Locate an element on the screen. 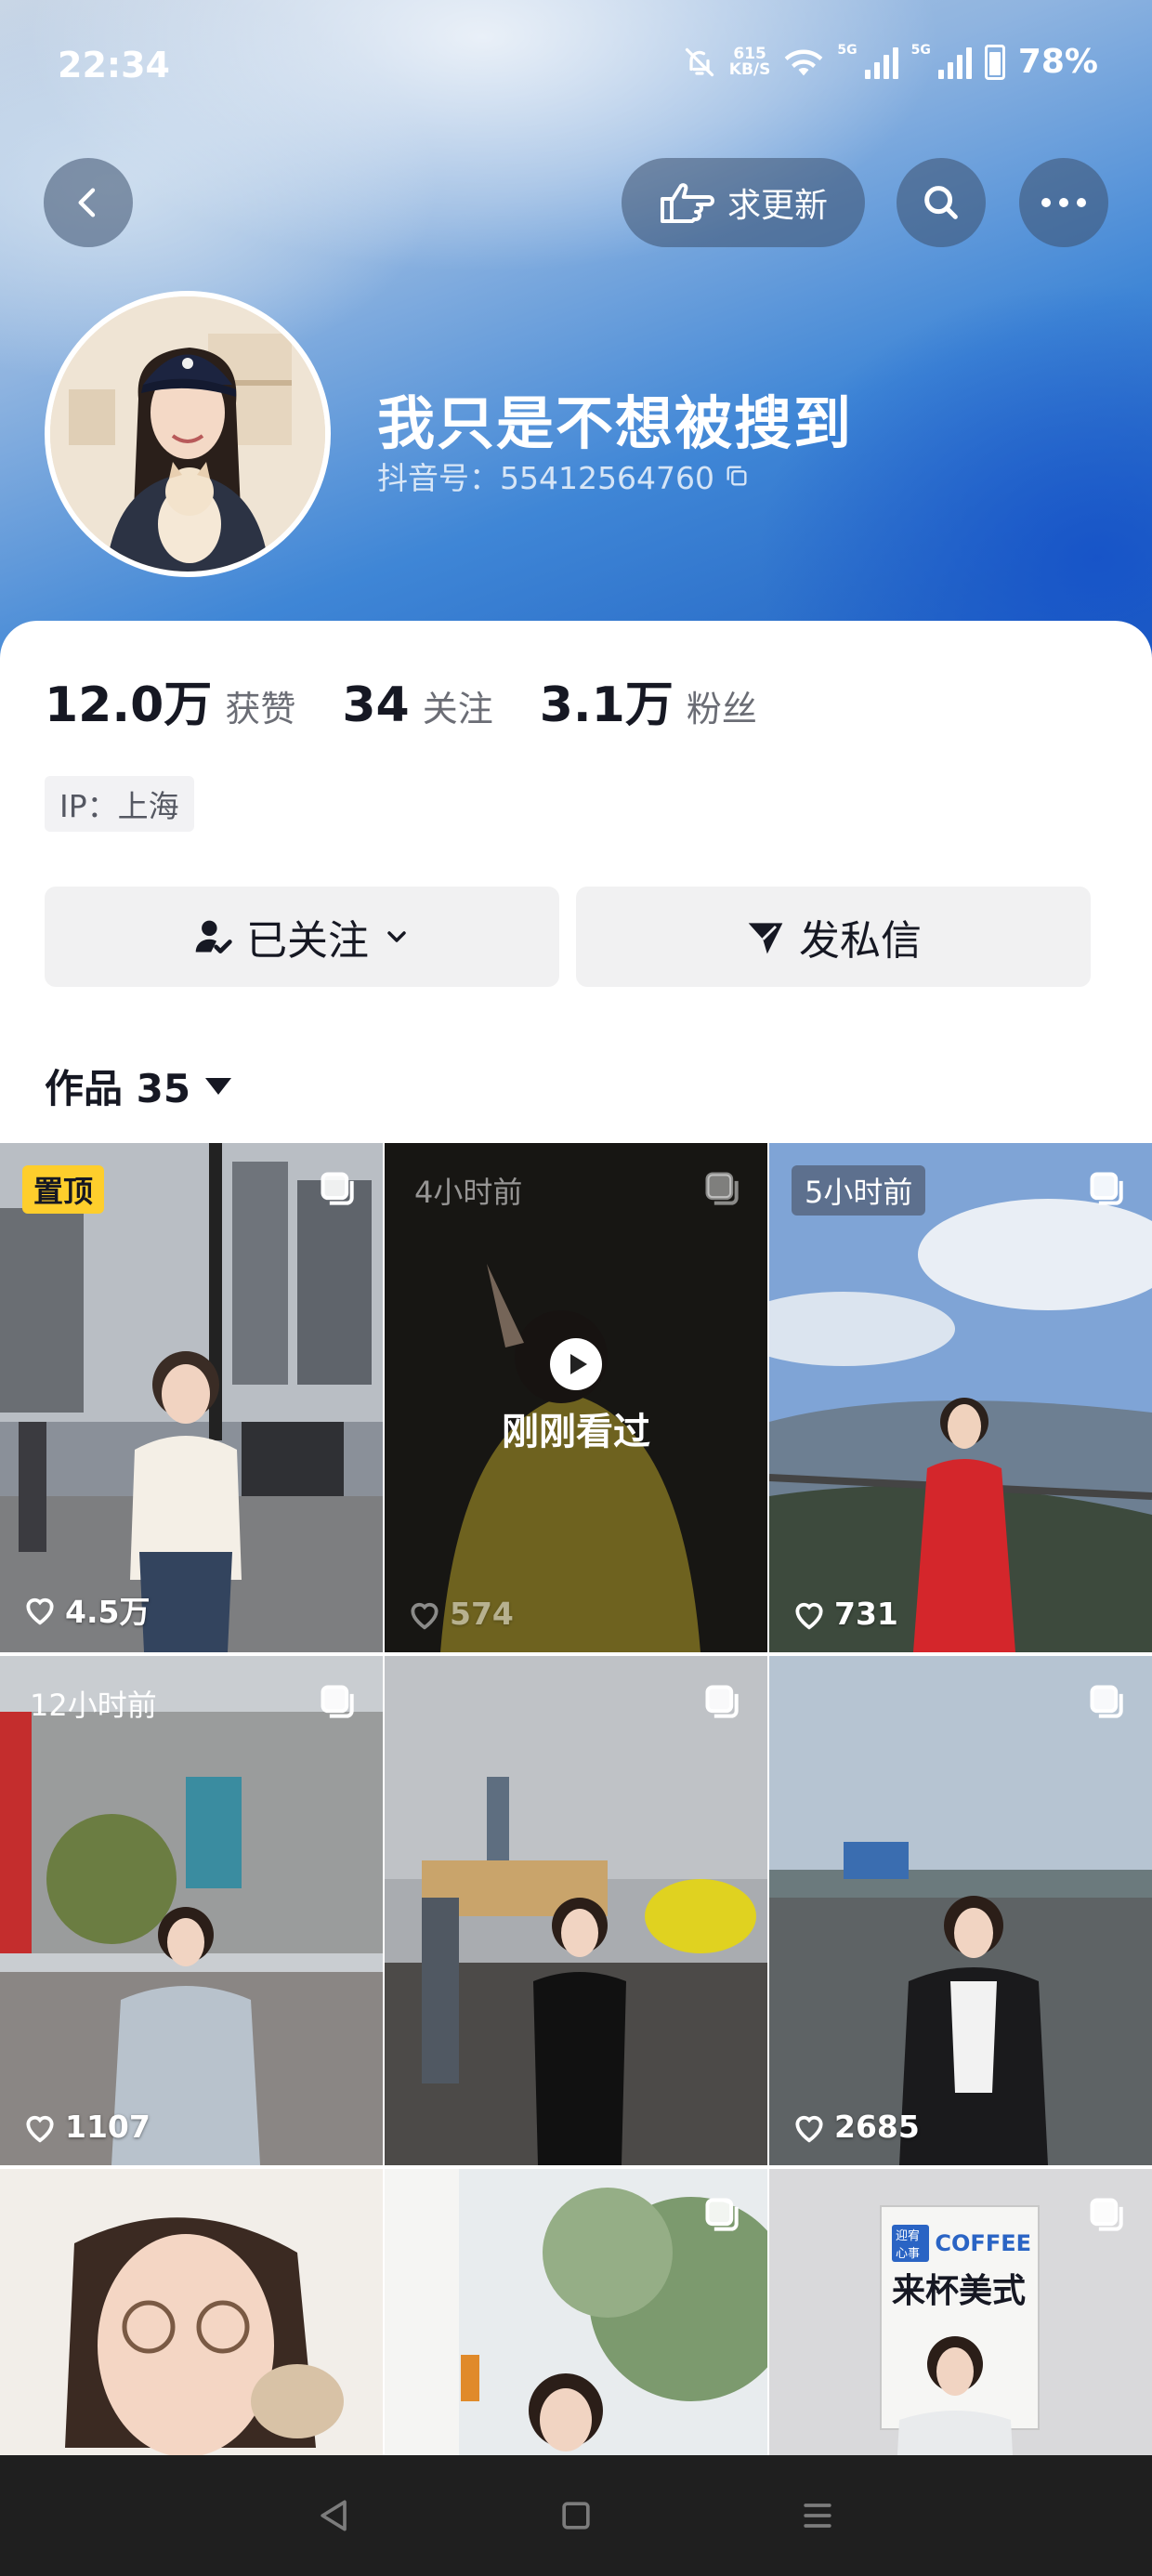 The image size is (1152, 2576). post-time: 5小时前 is located at coordinates (859, 1190).